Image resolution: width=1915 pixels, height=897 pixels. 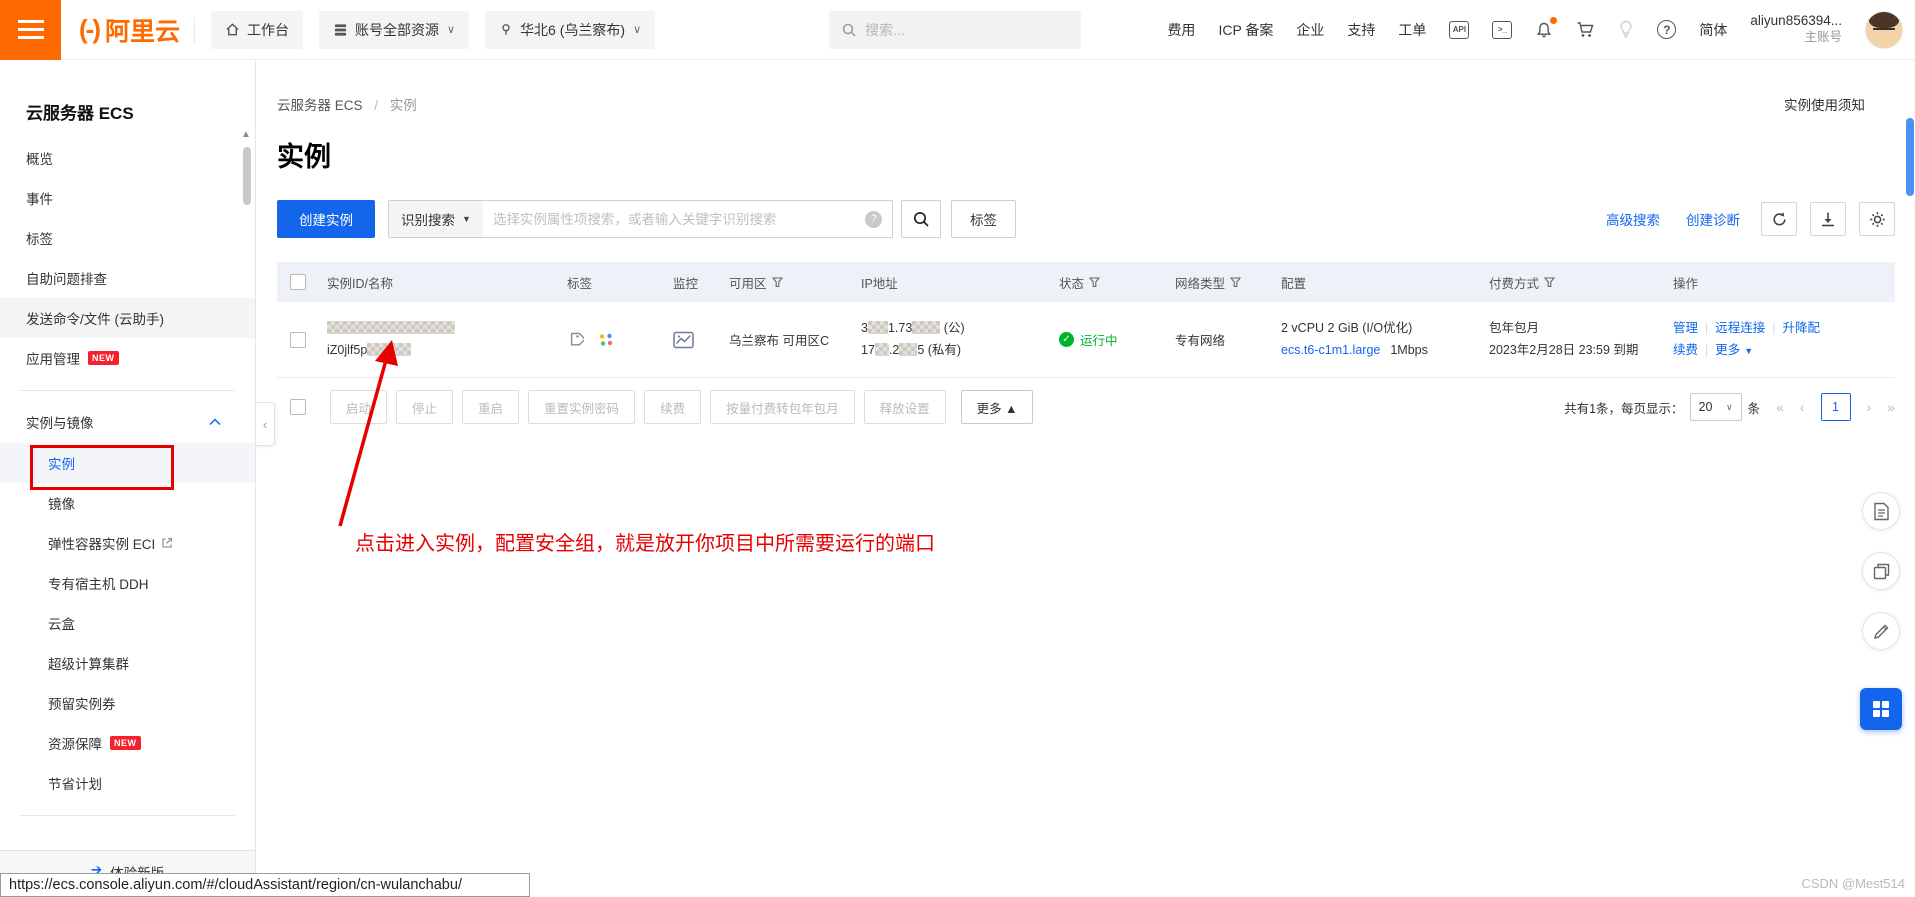 I want to click on account-resources-dropdown: 账号全部资源 ∨, so click(x=394, y=29).